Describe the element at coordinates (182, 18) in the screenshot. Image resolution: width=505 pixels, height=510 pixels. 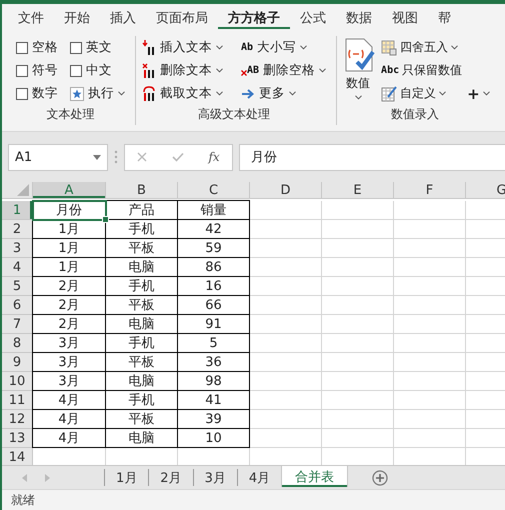
I see `ribbon-tab: 页面布局` at that location.